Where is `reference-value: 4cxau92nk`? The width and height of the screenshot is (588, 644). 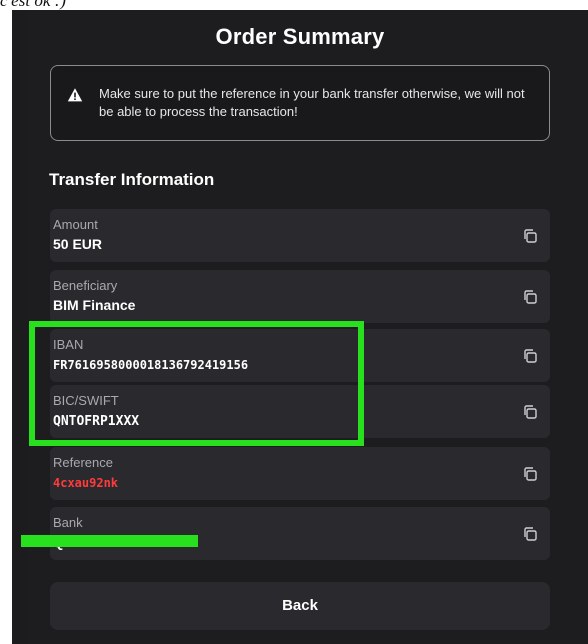
reference-value: 4cxau92nk is located at coordinates (86, 483).